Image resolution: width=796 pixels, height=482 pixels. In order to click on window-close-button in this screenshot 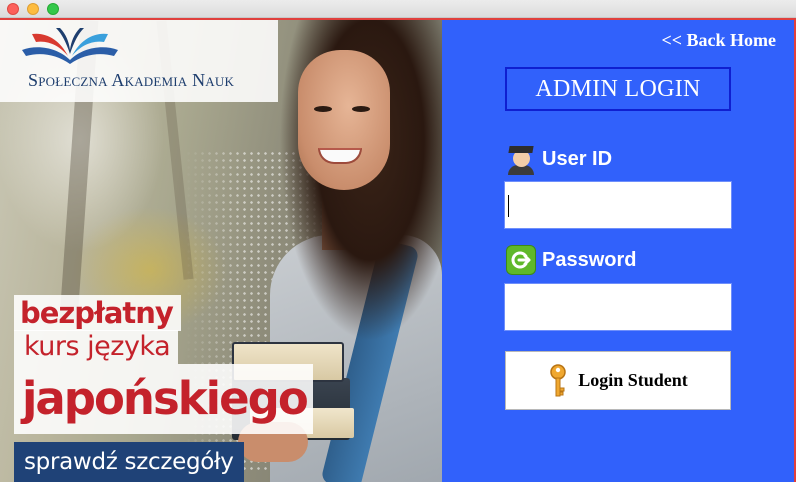, I will do `click(13, 9)`.